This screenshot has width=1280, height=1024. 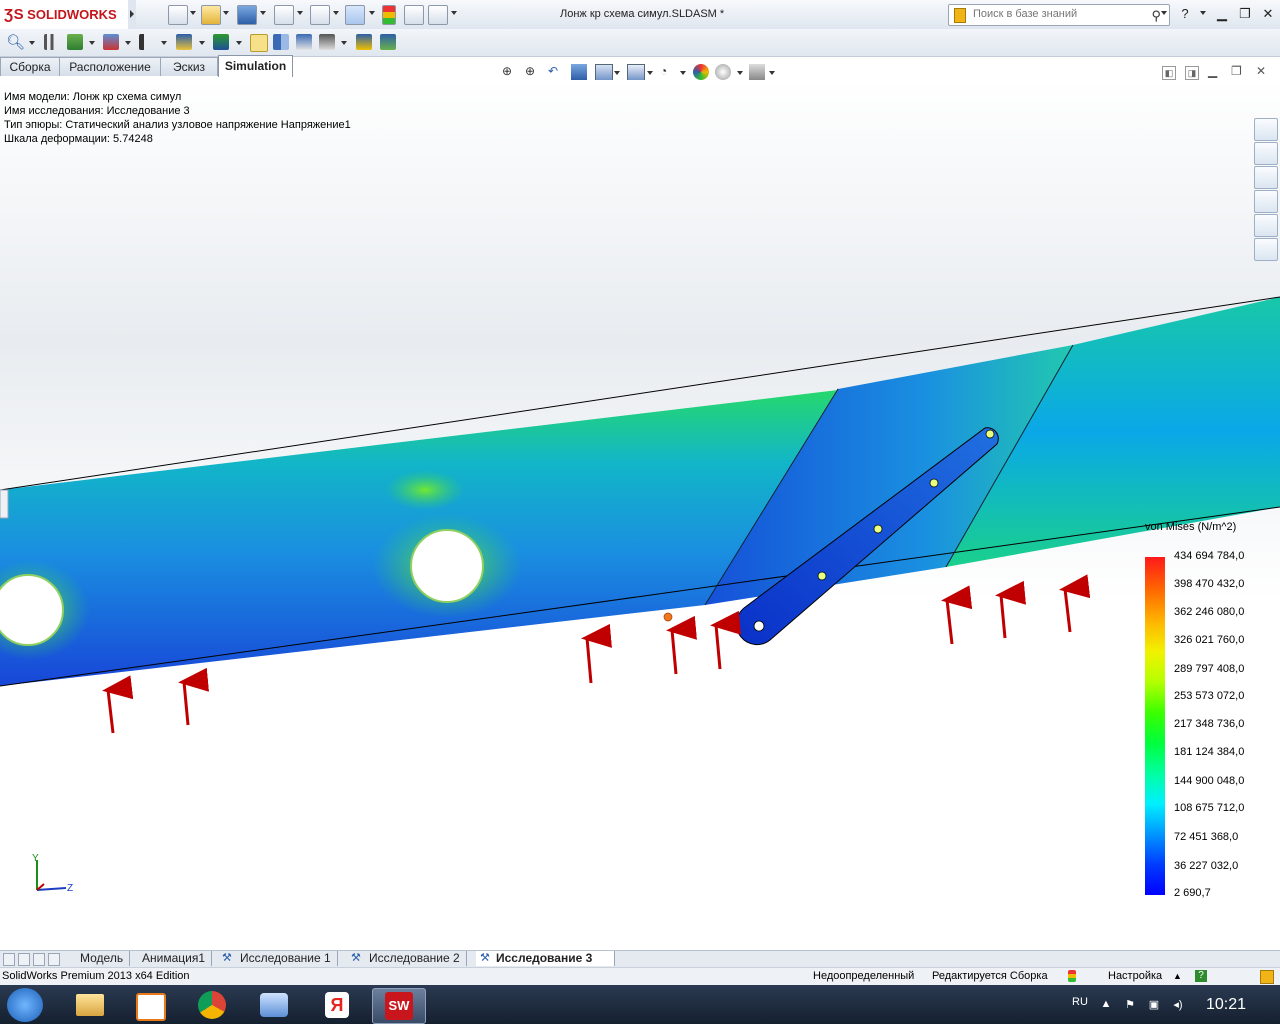 I want to click on last-tab-arrow-icon, so click(x=54, y=959).